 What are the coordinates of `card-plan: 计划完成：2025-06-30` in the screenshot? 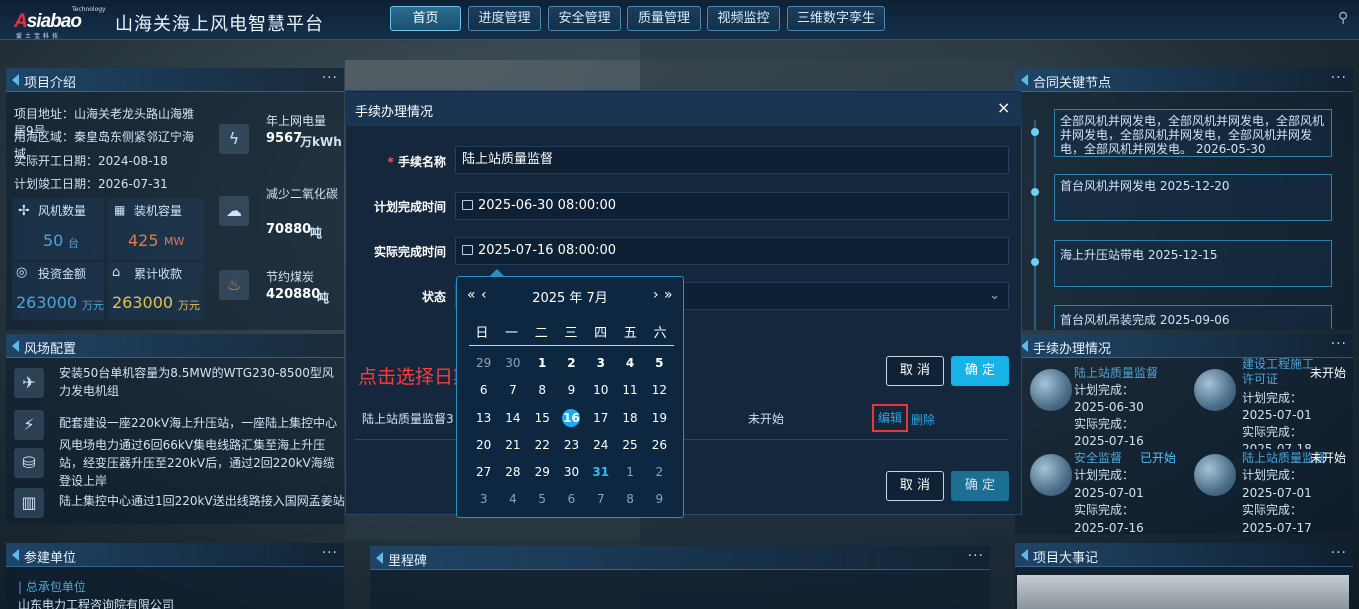 It's located at (1109, 398).